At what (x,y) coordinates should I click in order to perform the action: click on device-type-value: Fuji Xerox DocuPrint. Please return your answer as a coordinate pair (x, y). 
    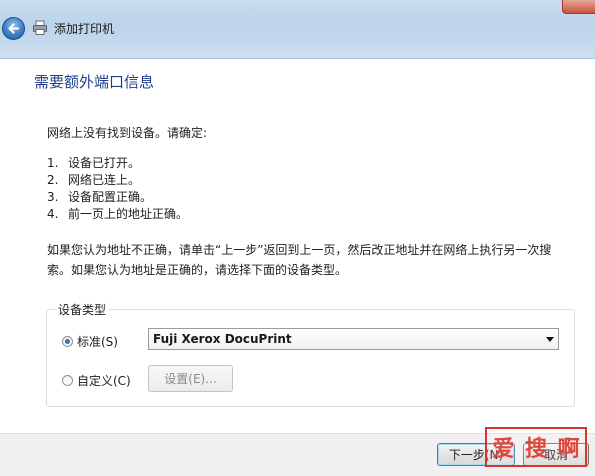
    Looking at the image, I should click on (222, 339).